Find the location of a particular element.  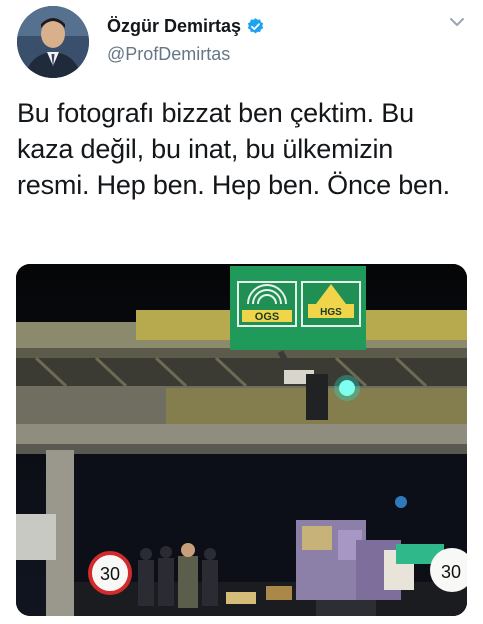

author-name-row: Özgür Demirtaş is located at coordinates (186, 26).